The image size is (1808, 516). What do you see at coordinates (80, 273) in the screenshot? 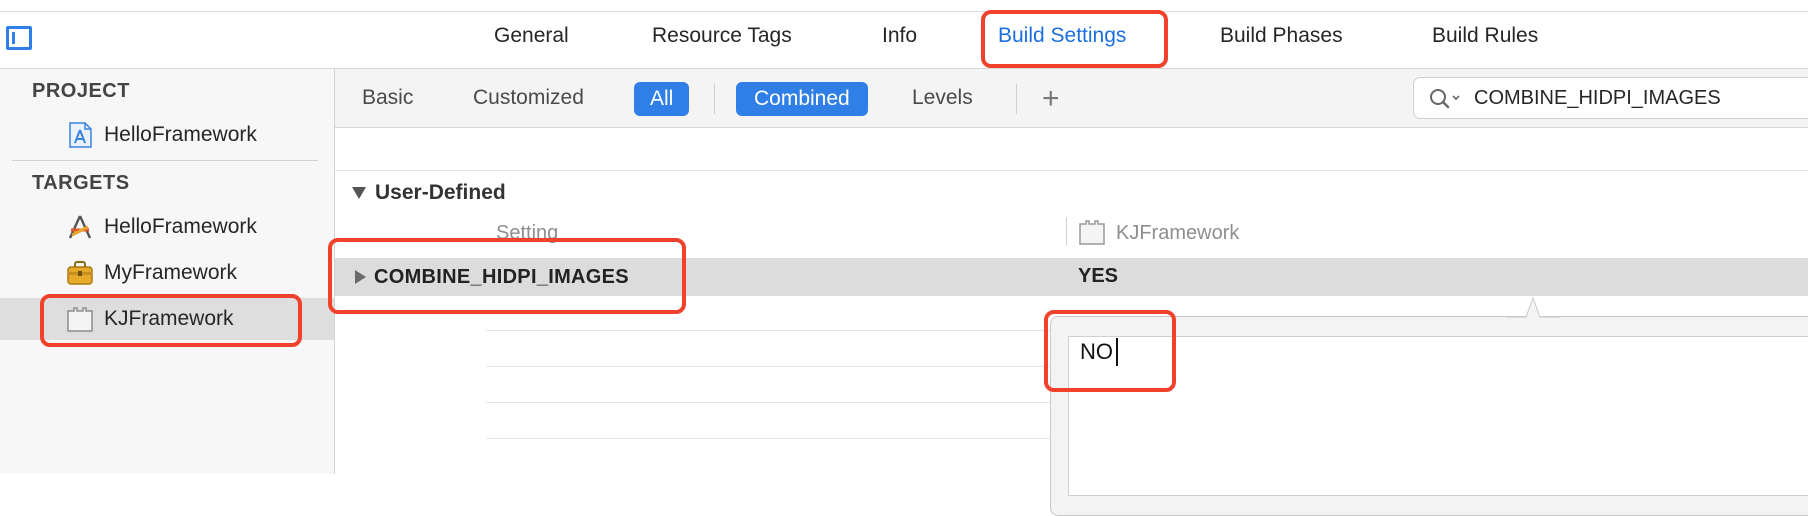
I see `toolbox-icon` at bounding box center [80, 273].